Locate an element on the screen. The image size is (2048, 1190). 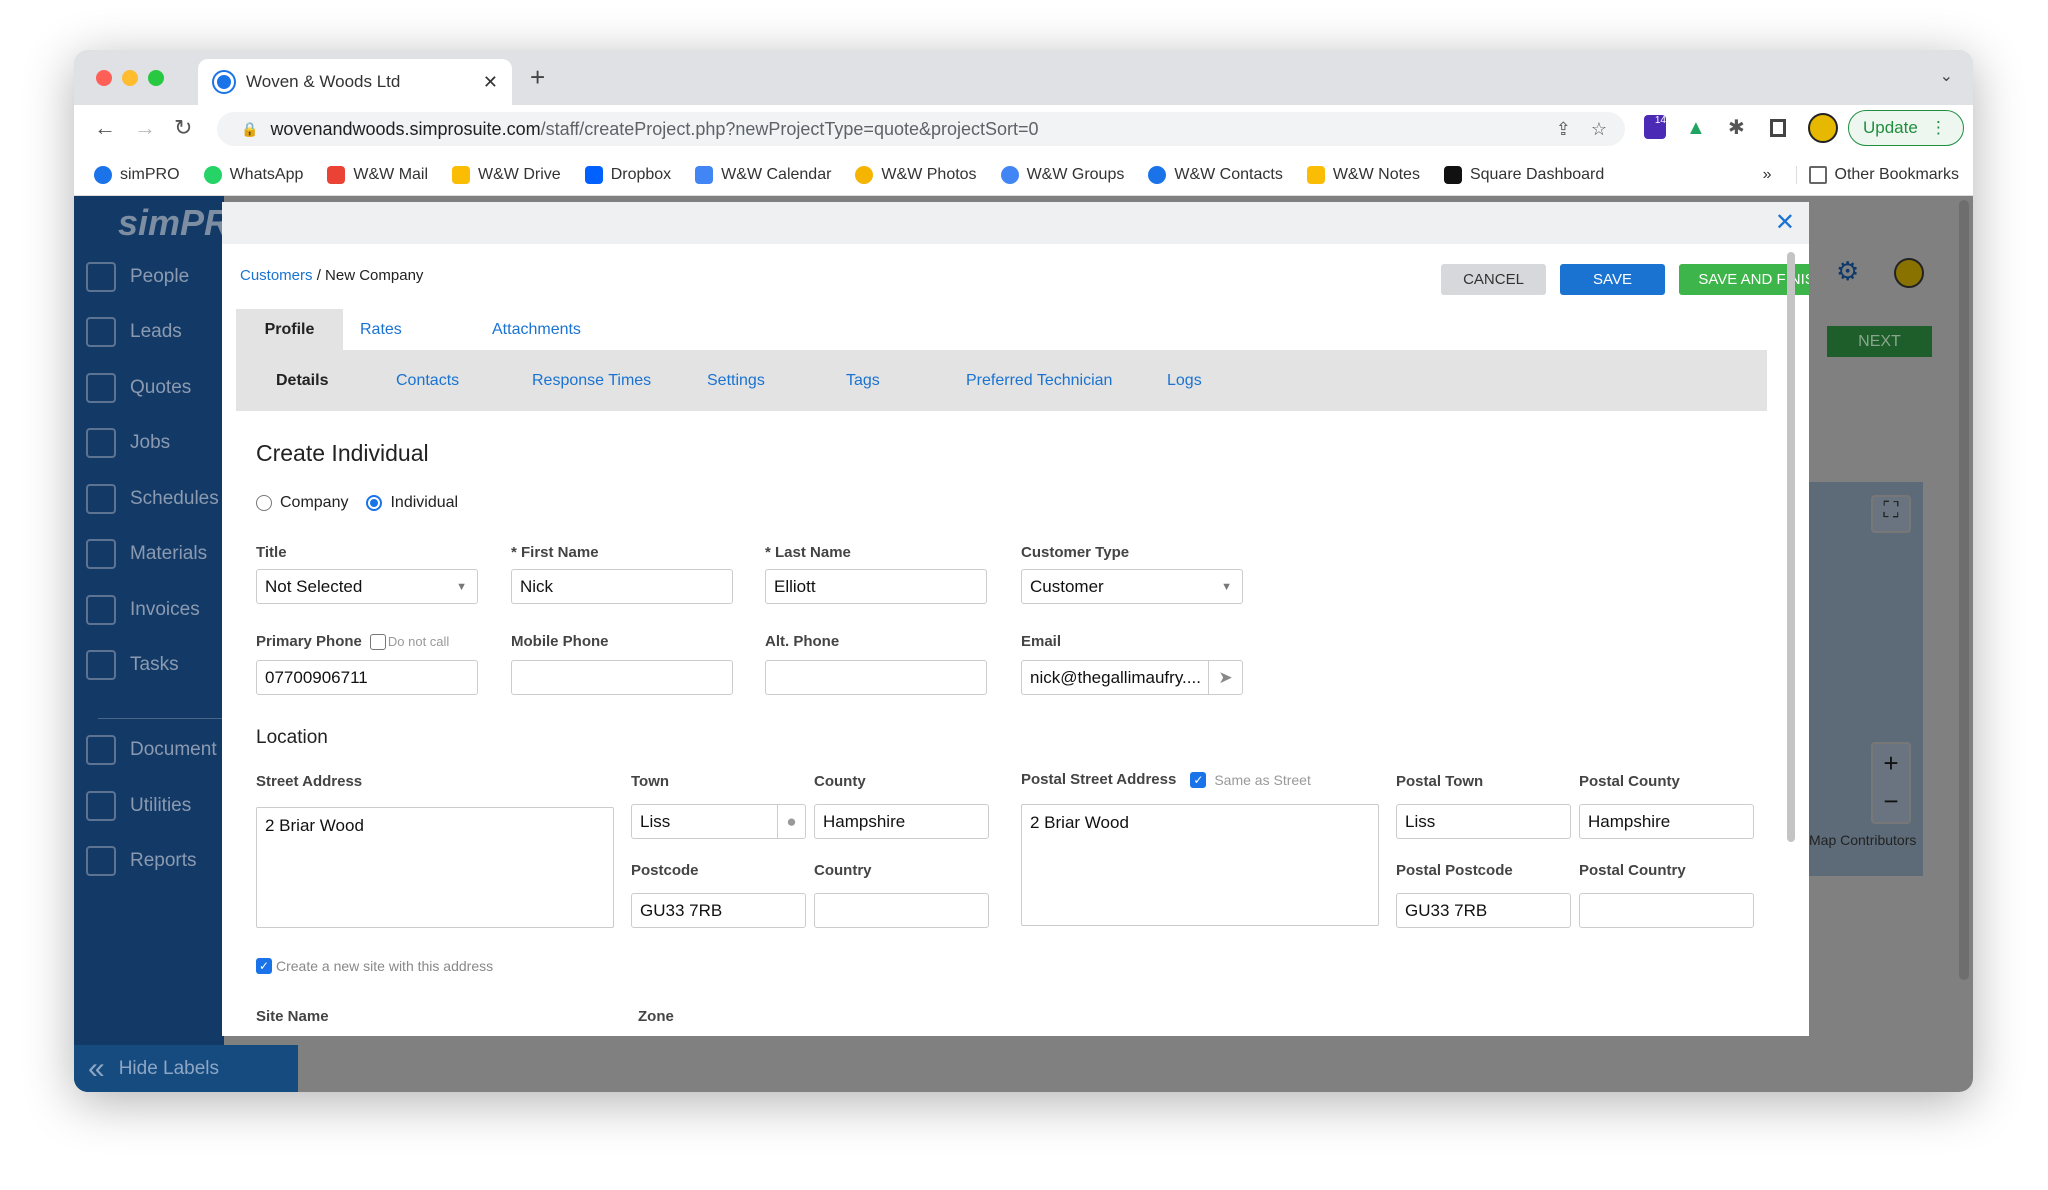
bookmark-contacts: W&W Contacts is located at coordinates (1215, 174).